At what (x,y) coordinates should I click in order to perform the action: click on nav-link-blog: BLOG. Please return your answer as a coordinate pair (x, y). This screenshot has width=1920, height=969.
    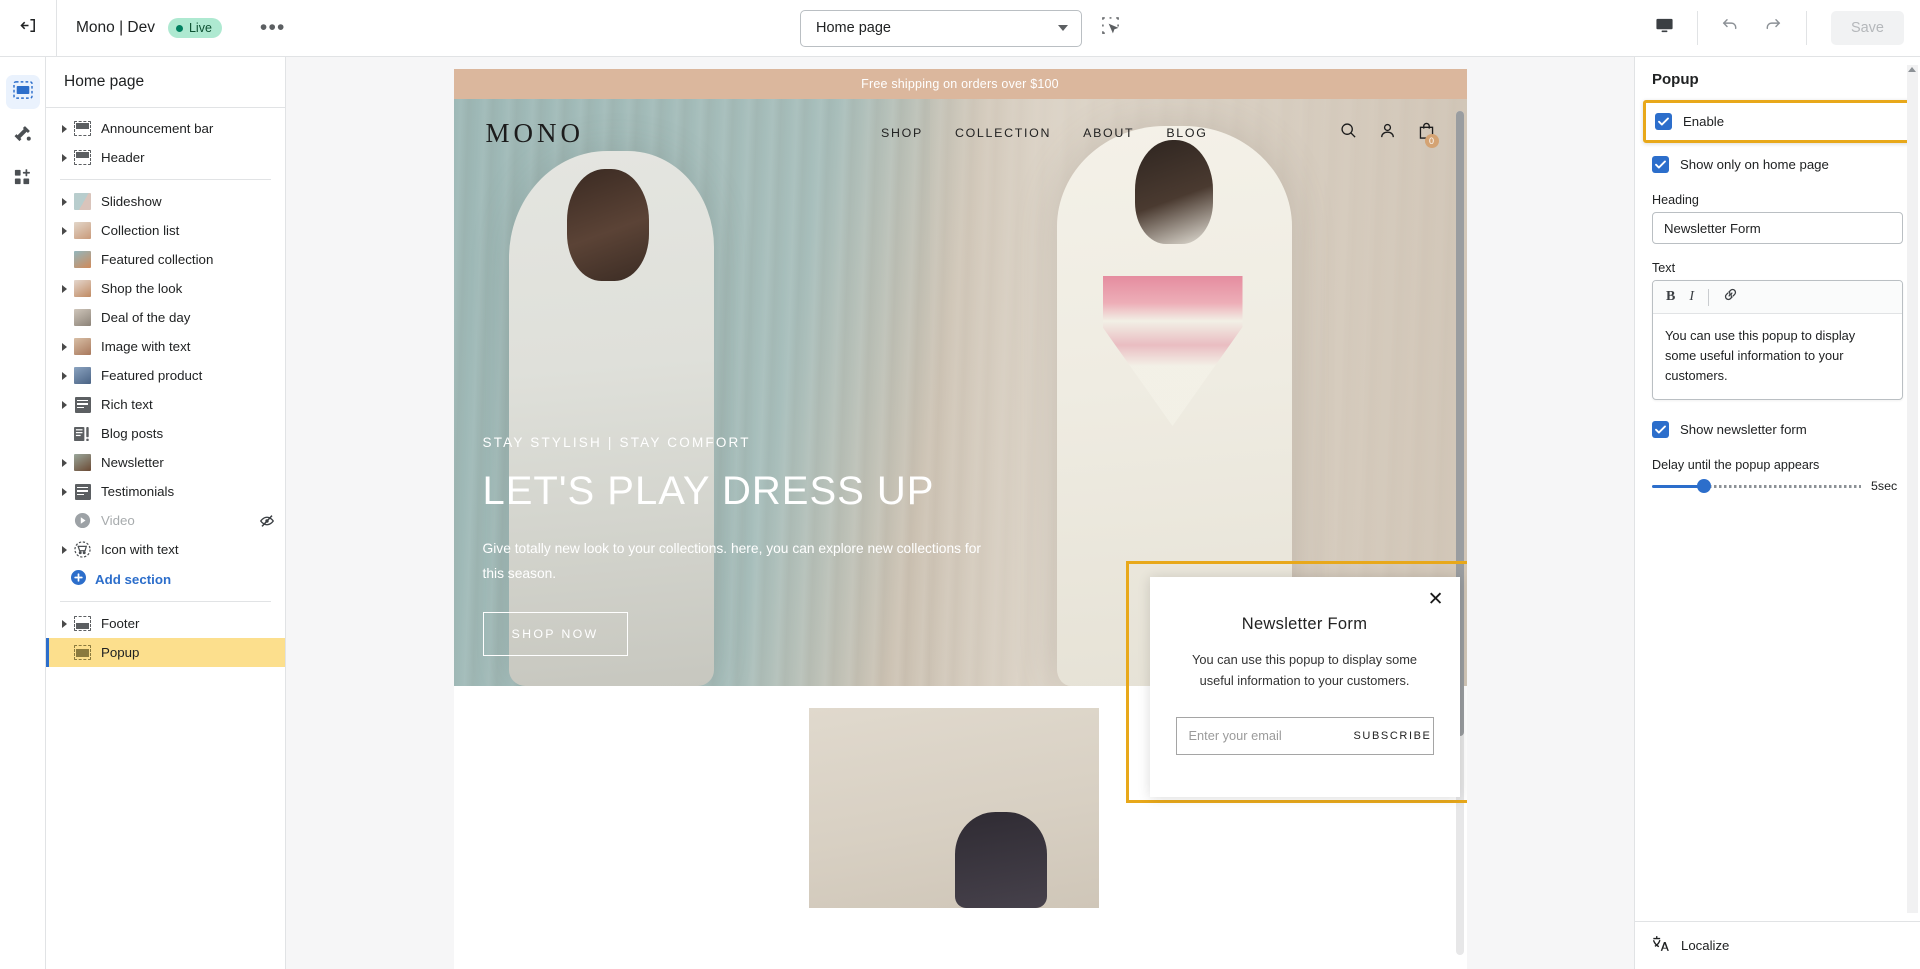
    Looking at the image, I should click on (1186, 133).